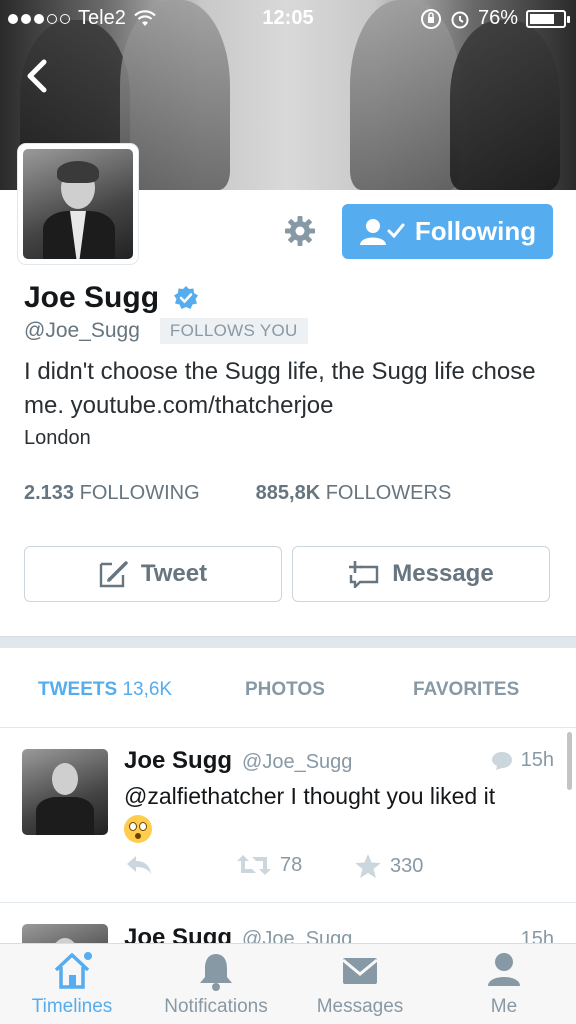 The image size is (576, 1024). Describe the element at coordinates (504, 1006) in the screenshot. I see `tabbar-me-label: Me` at that location.